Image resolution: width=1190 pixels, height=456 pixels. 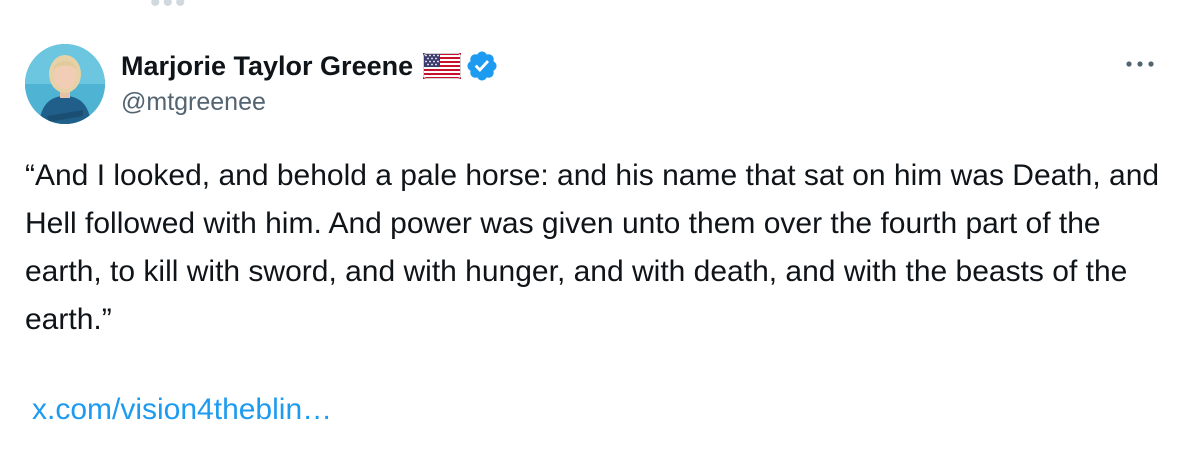 What do you see at coordinates (169, 9) in the screenshot?
I see `truncated-previous-content: •••` at bounding box center [169, 9].